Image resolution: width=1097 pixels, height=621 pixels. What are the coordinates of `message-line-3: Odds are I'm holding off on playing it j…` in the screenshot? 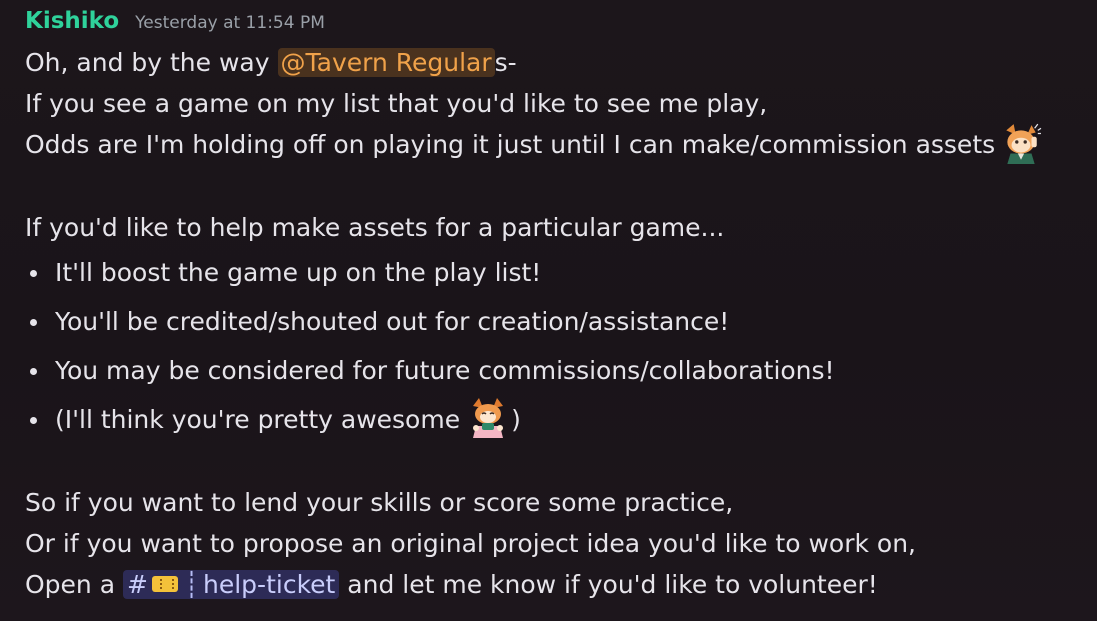 It's located at (557, 143).